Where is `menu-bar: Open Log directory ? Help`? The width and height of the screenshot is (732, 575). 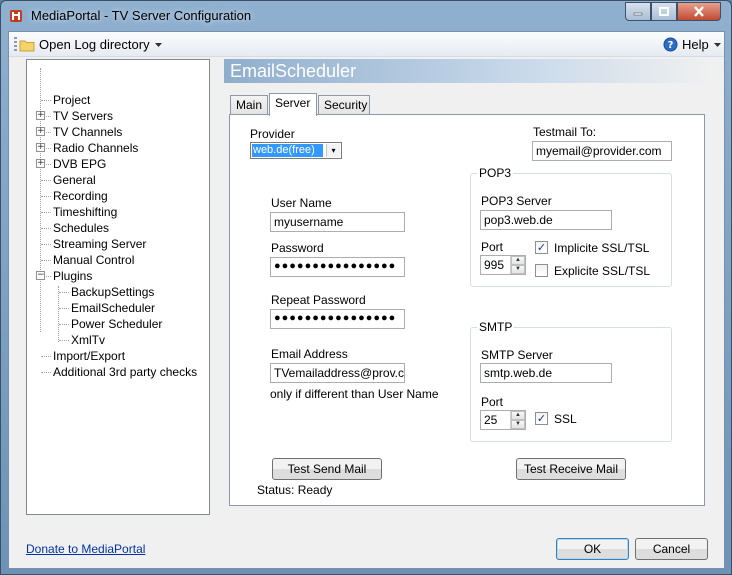 menu-bar: Open Log directory ? Help is located at coordinates (366, 44).